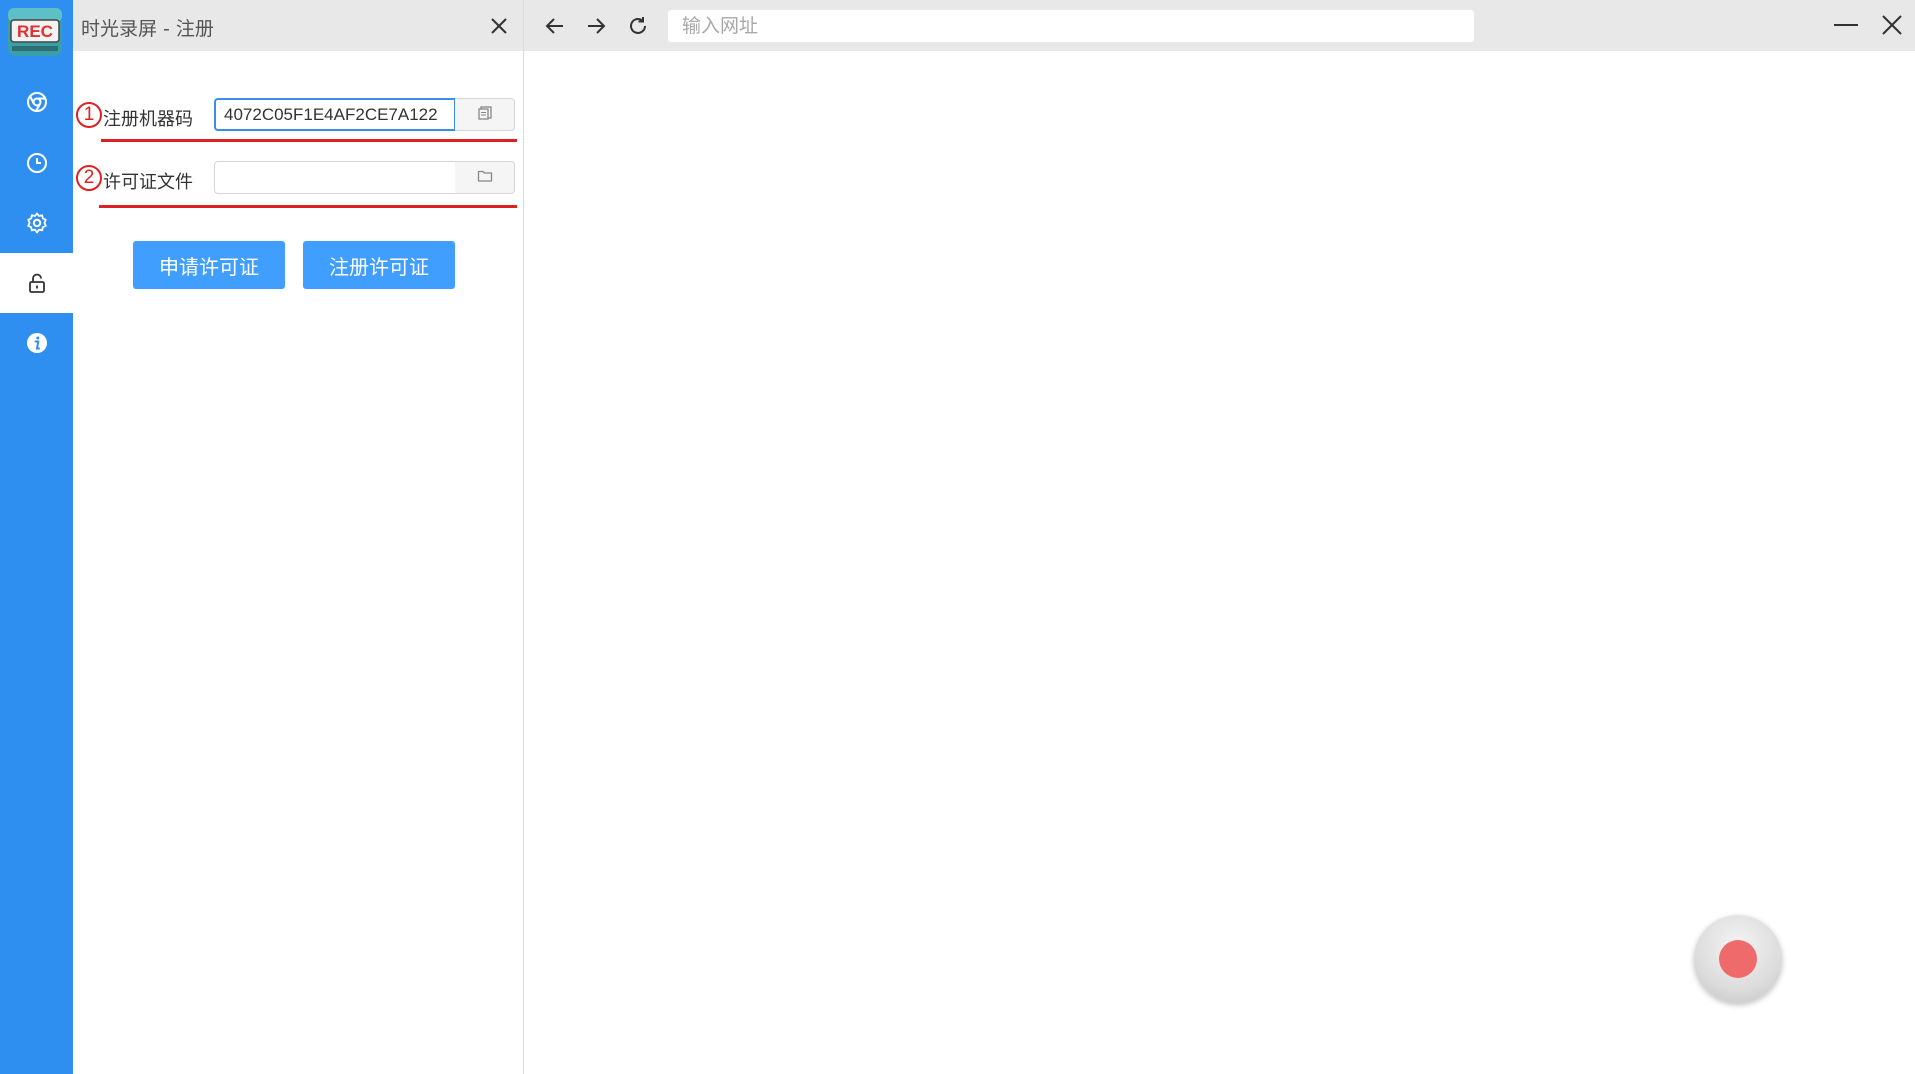 This screenshot has width=1915, height=1074. Describe the element at coordinates (638, 26) in the screenshot. I see `refresh-icon` at that location.